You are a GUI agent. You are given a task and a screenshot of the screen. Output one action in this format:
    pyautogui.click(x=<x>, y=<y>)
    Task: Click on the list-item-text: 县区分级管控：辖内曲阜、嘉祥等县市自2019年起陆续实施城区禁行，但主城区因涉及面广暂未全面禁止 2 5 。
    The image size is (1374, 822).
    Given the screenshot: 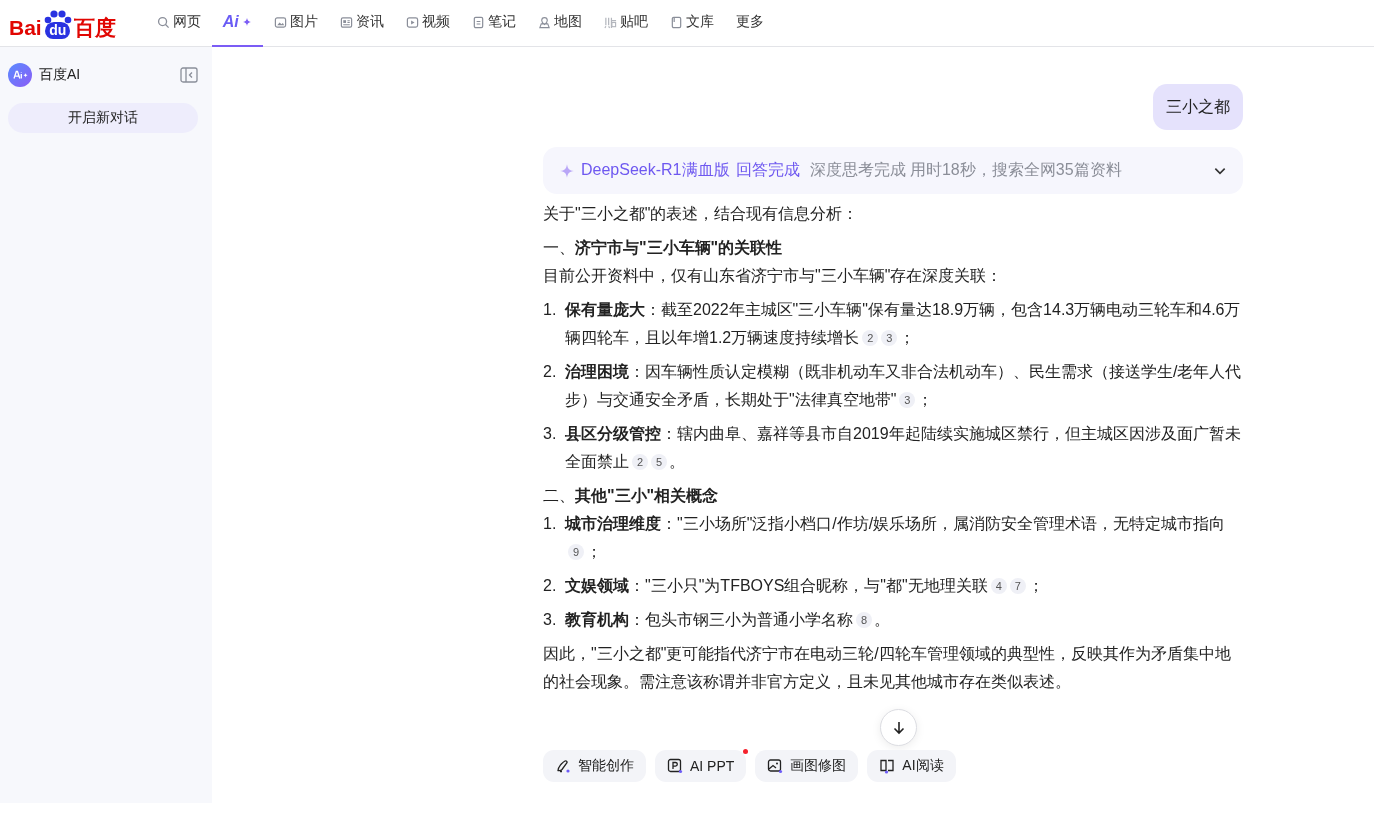 What is the action you would take?
    pyautogui.click(x=903, y=448)
    